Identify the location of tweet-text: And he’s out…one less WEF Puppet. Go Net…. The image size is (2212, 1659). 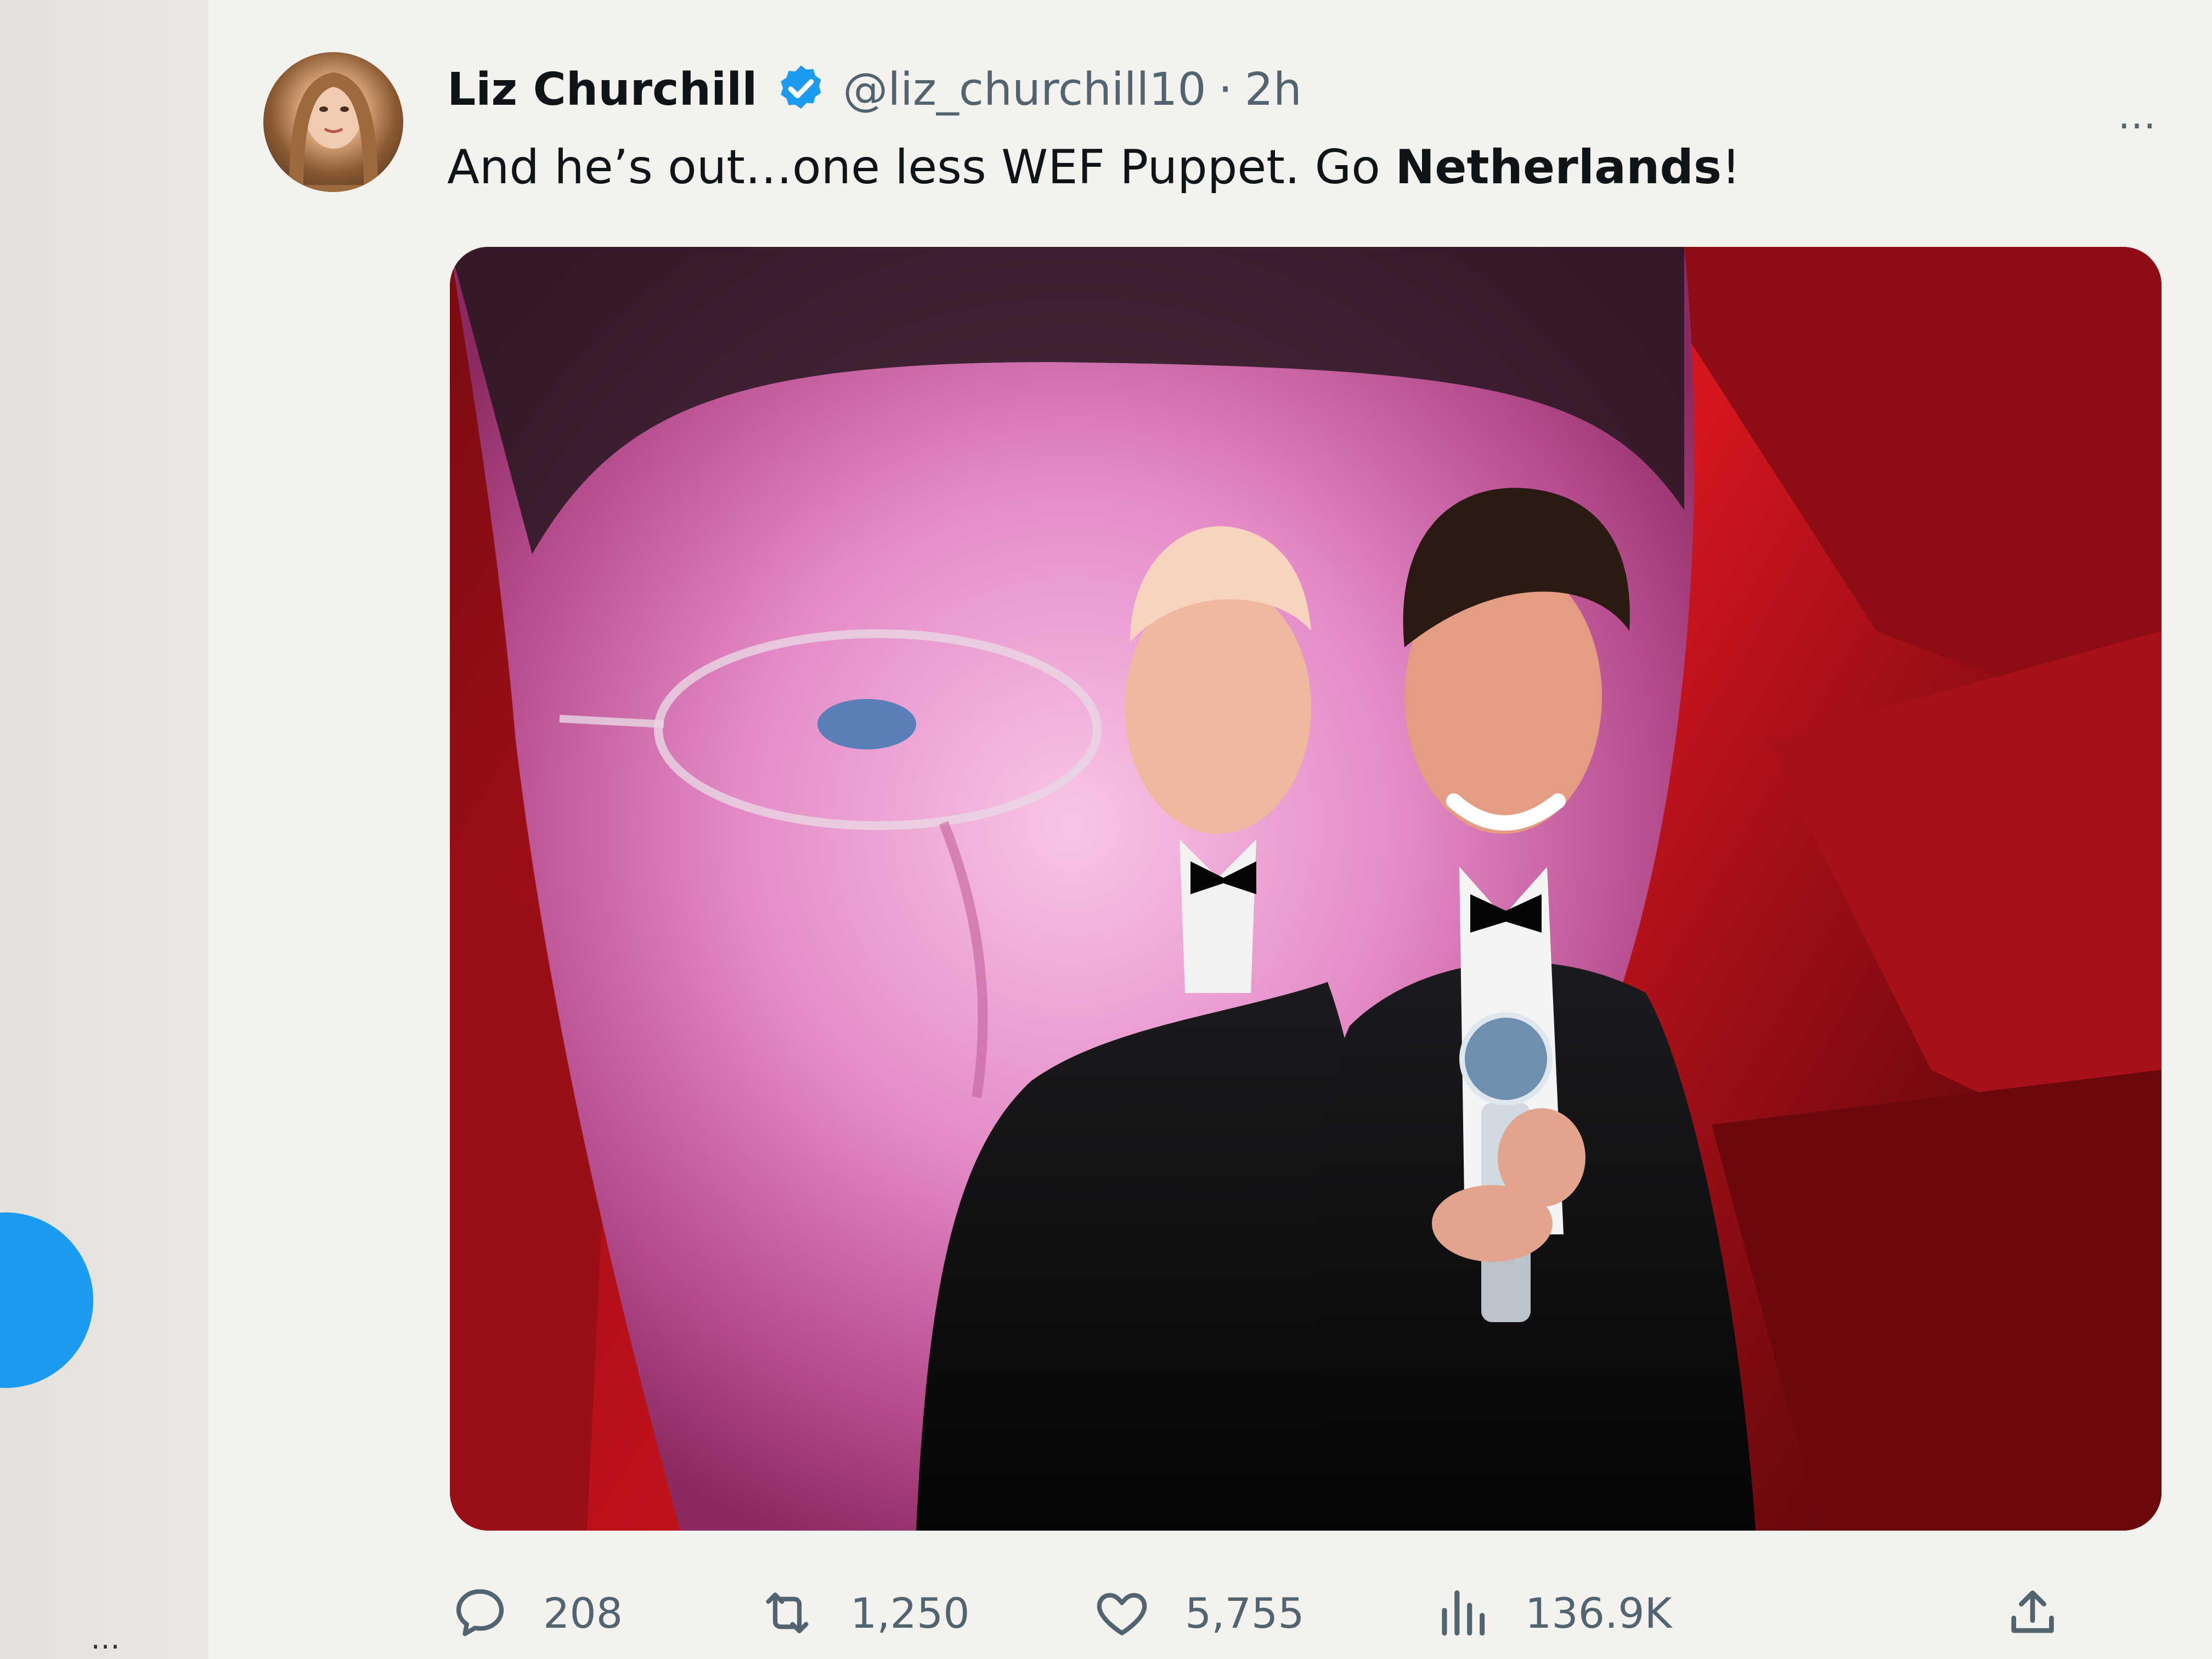
(1094, 167).